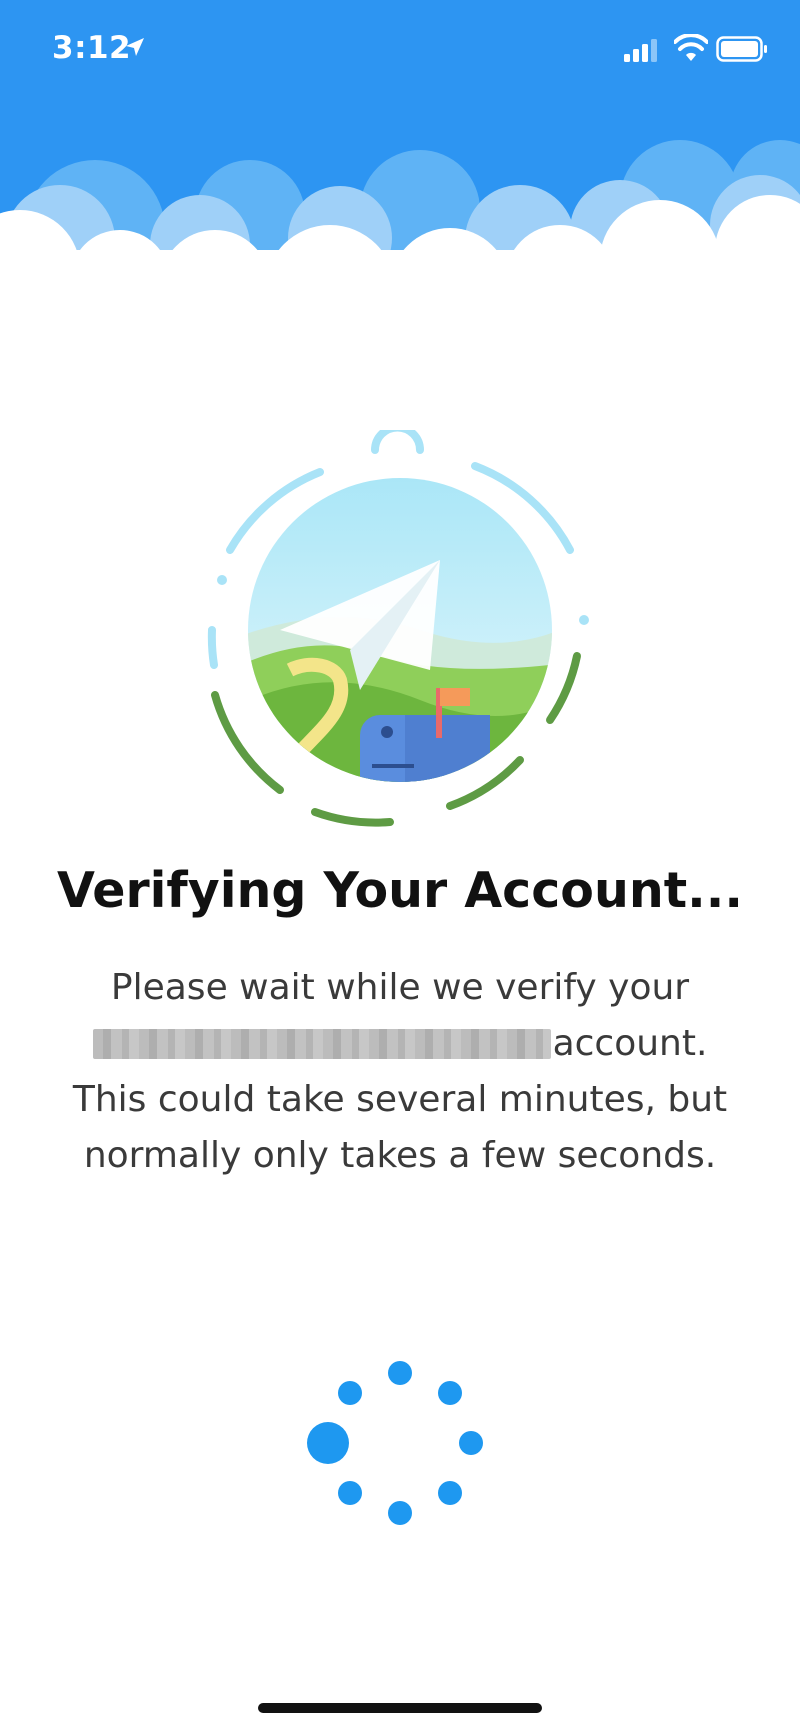 This screenshot has height=1732, width=800. Describe the element at coordinates (321, 1044) in the screenshot. I see `redacted-email` at that location.